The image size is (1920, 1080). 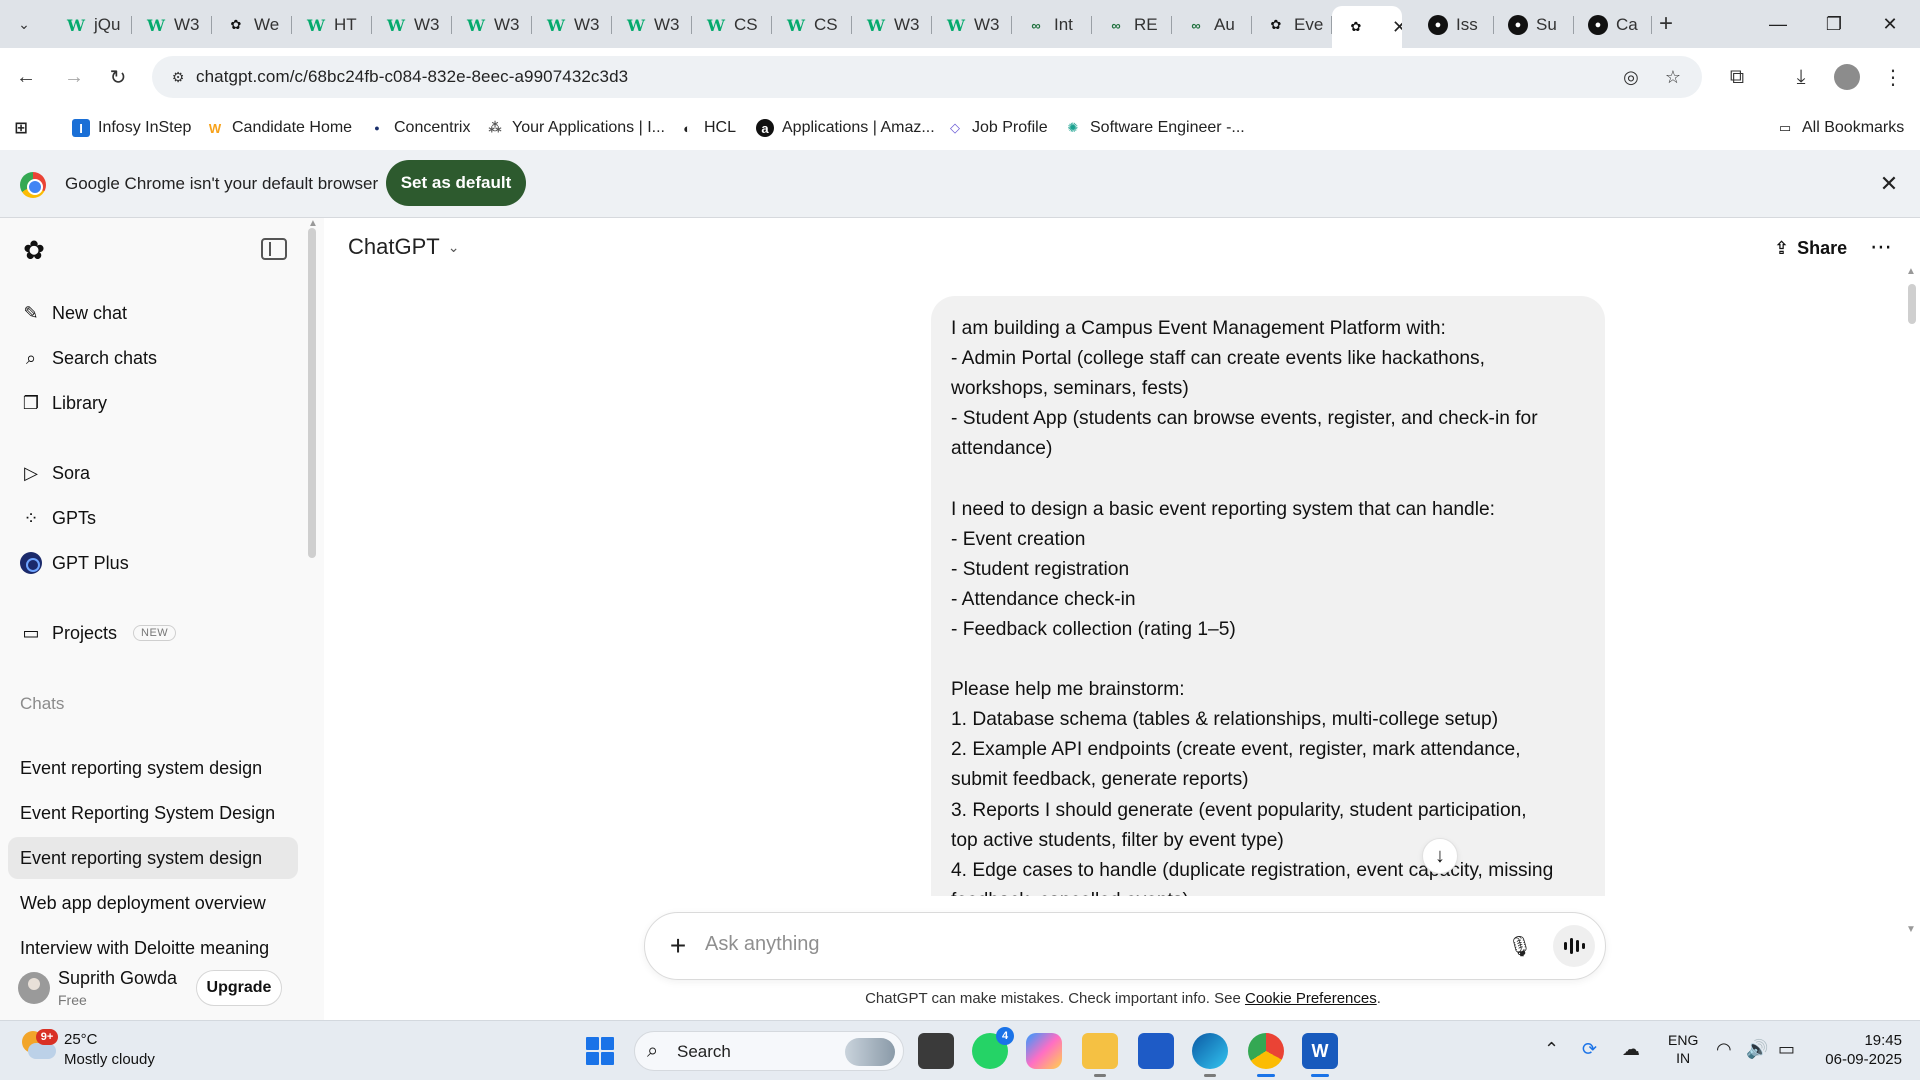 I want to click on bookmark-item: ● Concentrix, so click(x=419, y=128).